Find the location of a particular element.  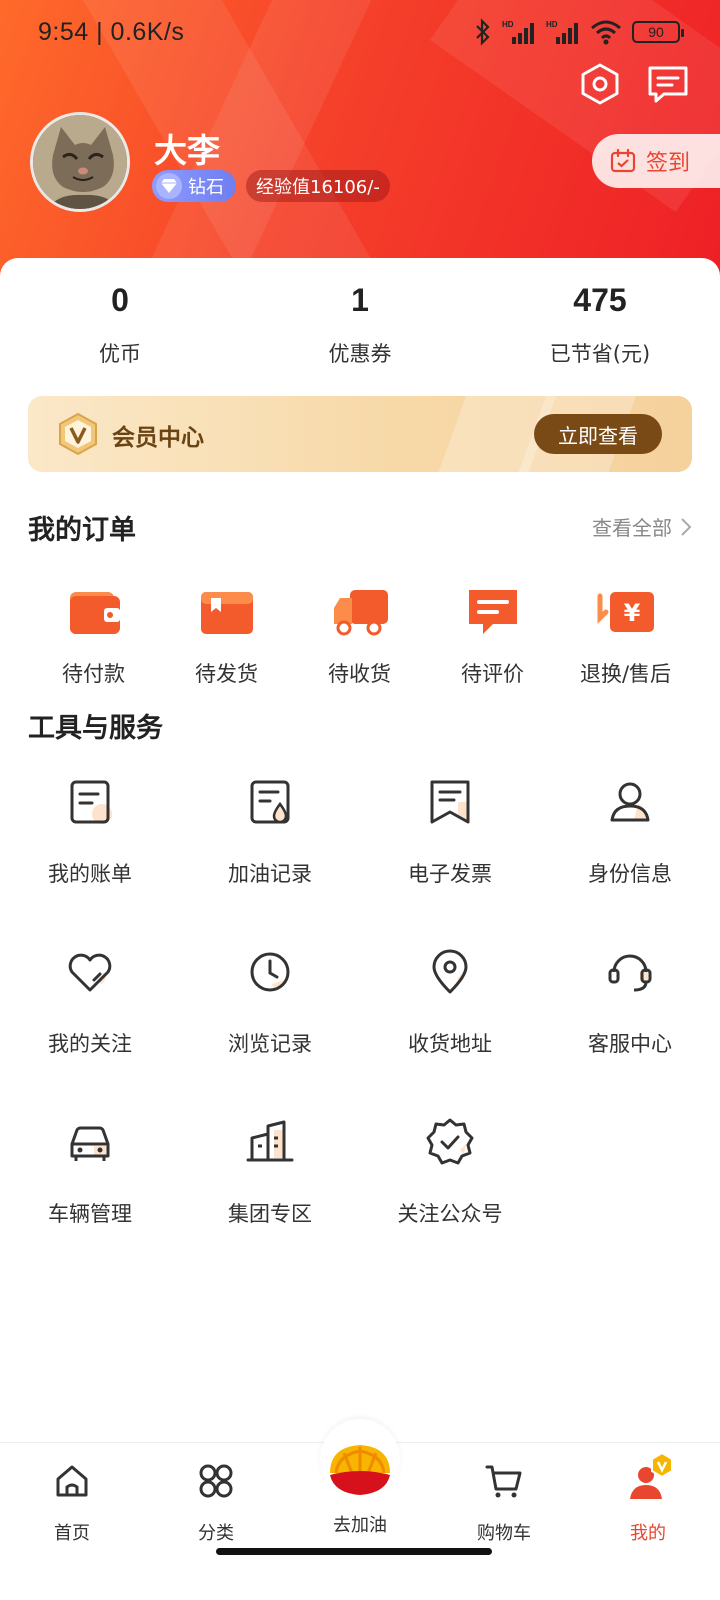

message-icon is located at coordinates (668, 84).